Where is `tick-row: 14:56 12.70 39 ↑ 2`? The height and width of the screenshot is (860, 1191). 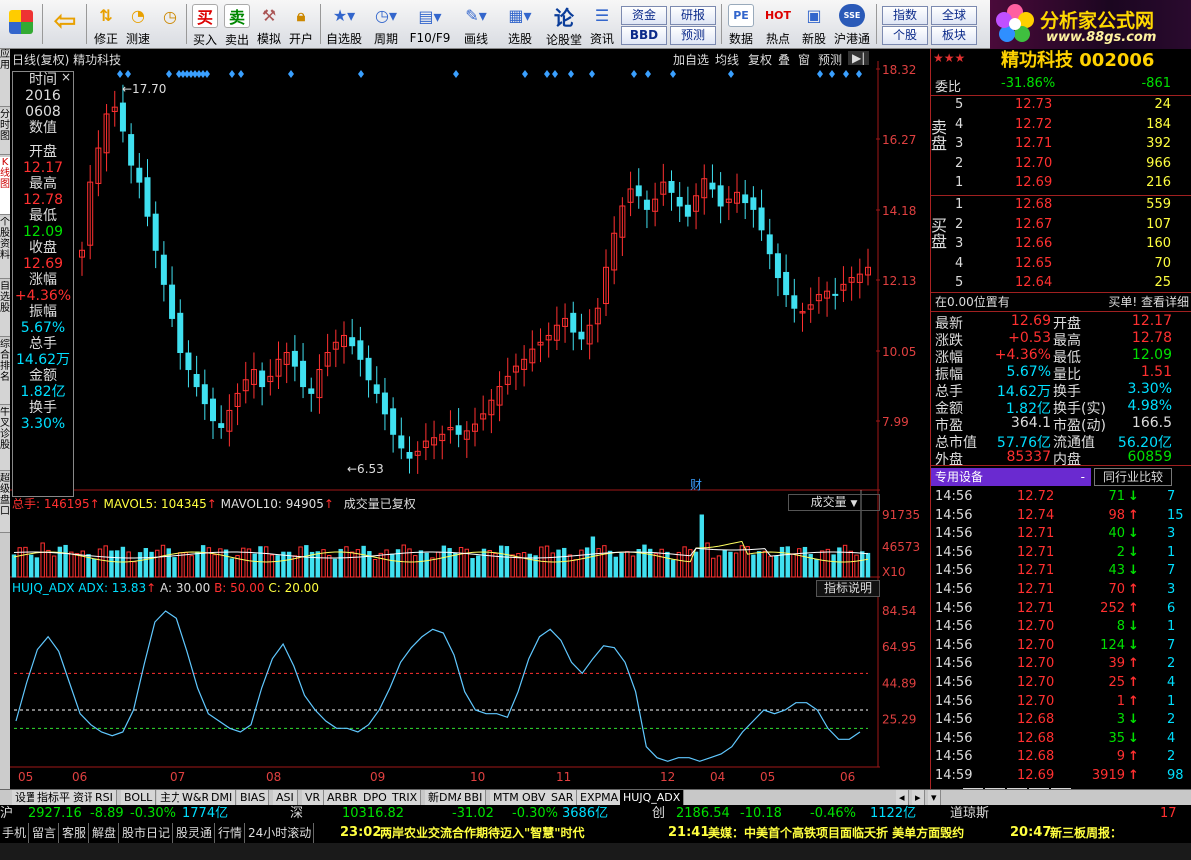
tick-row: 14:56 12.70 39 ↑ 2 is located at coordinates (1061, 665).